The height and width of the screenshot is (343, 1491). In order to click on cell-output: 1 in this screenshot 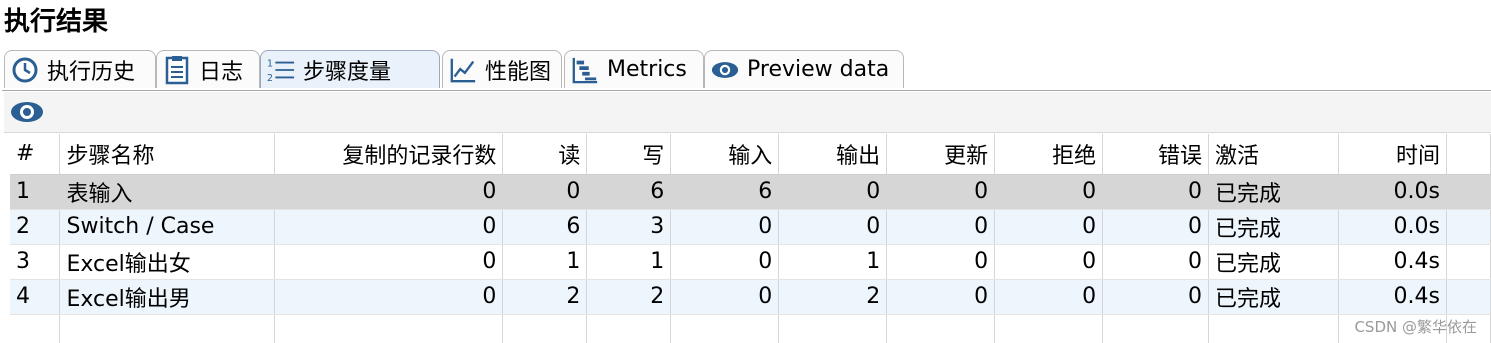, I will do `click(833, 262)`.